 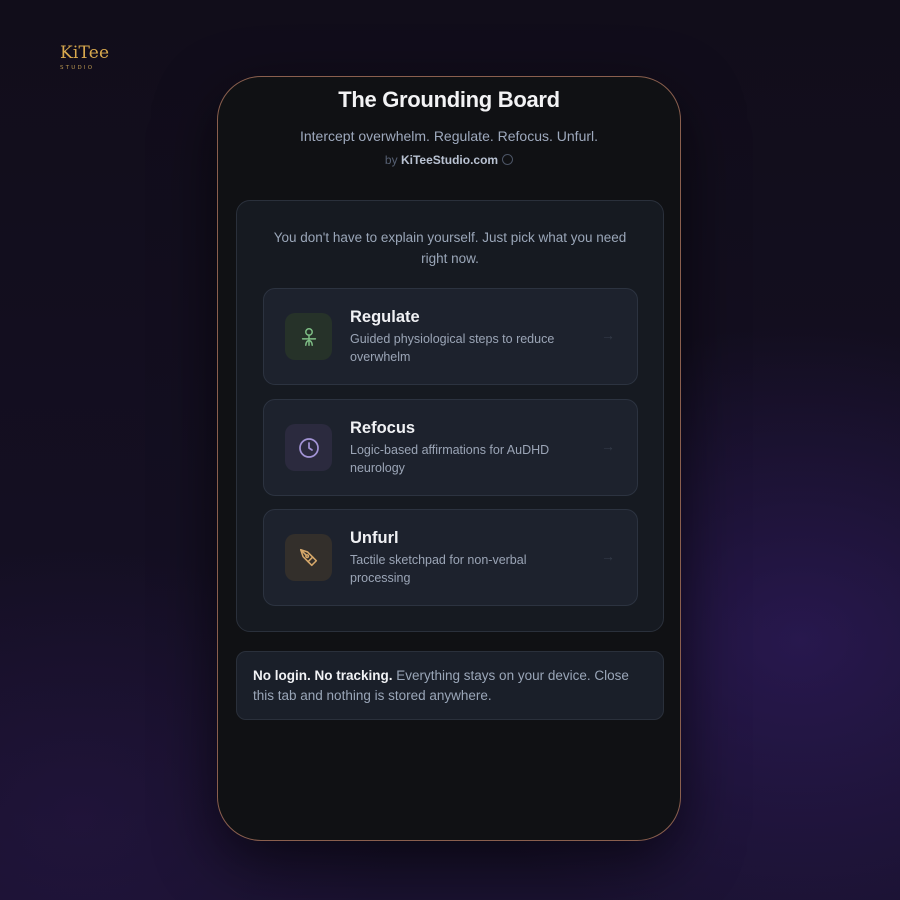 I want to click on app-title: The Grounding Board, so click(x=449, y=99).